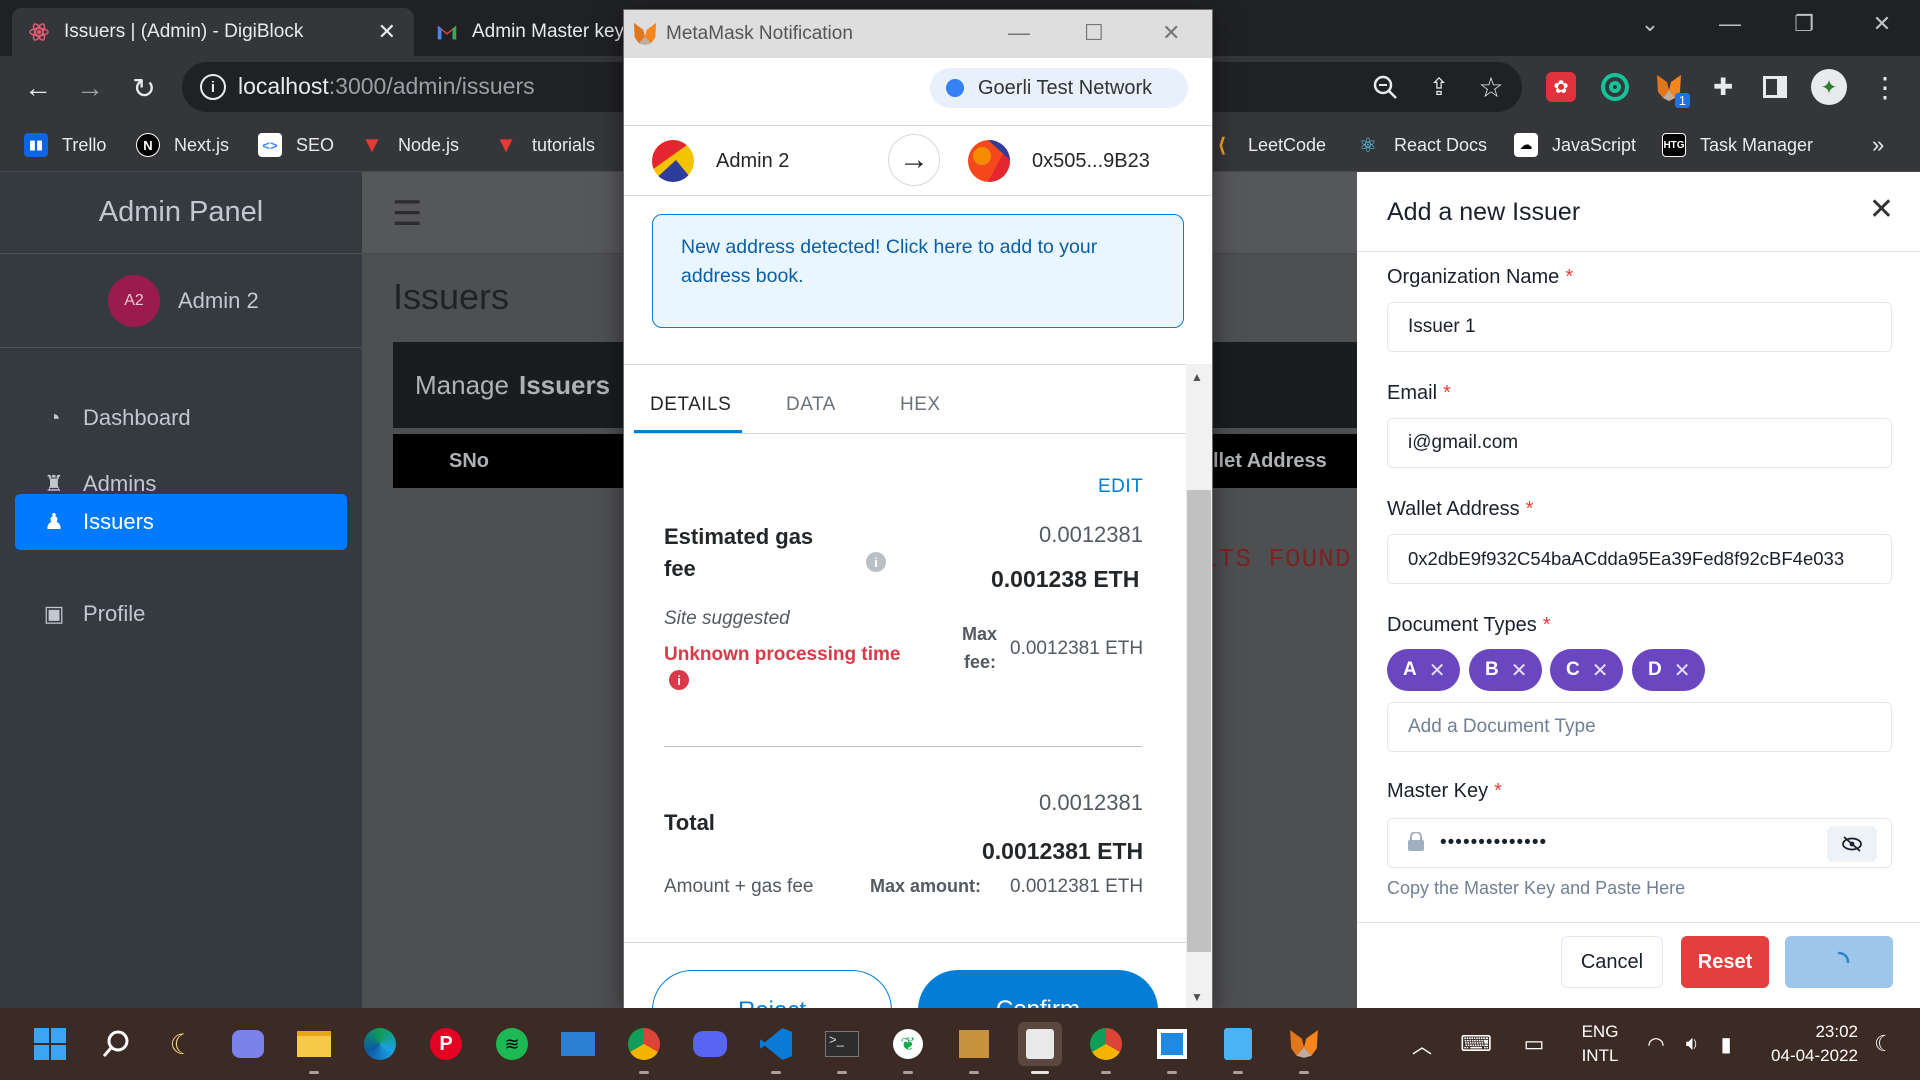 Image resolution: width=1920 pixels, height=1080 pixels. What do you see at coordinates (380, 1044) in the screenshot?
I see `edge-icon` at bounding box center [380, 1044].